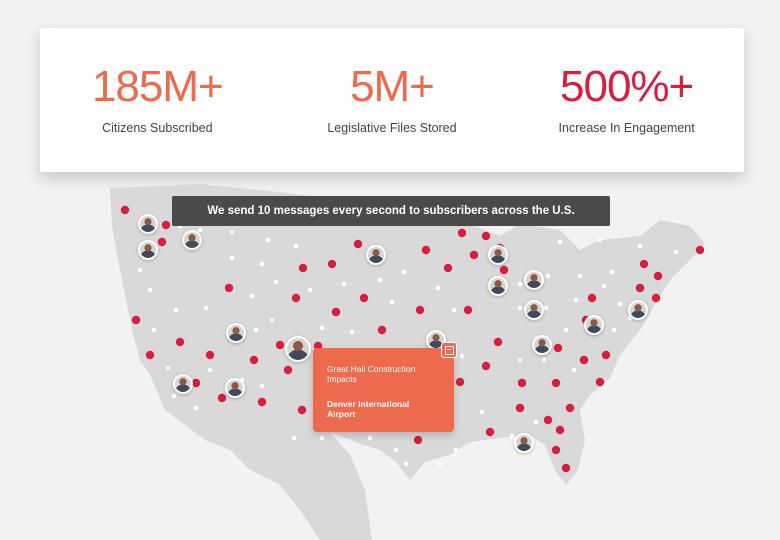  Describe the element at coordinates (157, 100) in the screenshot. I see `stat-citizens: 185M+ Citizens Subscribed` at that location.